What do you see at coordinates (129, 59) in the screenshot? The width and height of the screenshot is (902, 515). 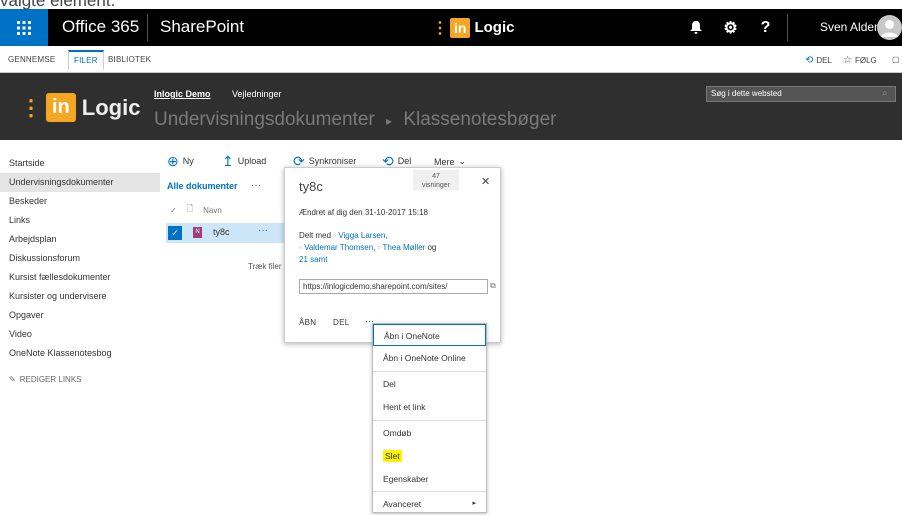 I see `tab-bibliotek: BIBLIOTEK` at bounding box center [129, 59].